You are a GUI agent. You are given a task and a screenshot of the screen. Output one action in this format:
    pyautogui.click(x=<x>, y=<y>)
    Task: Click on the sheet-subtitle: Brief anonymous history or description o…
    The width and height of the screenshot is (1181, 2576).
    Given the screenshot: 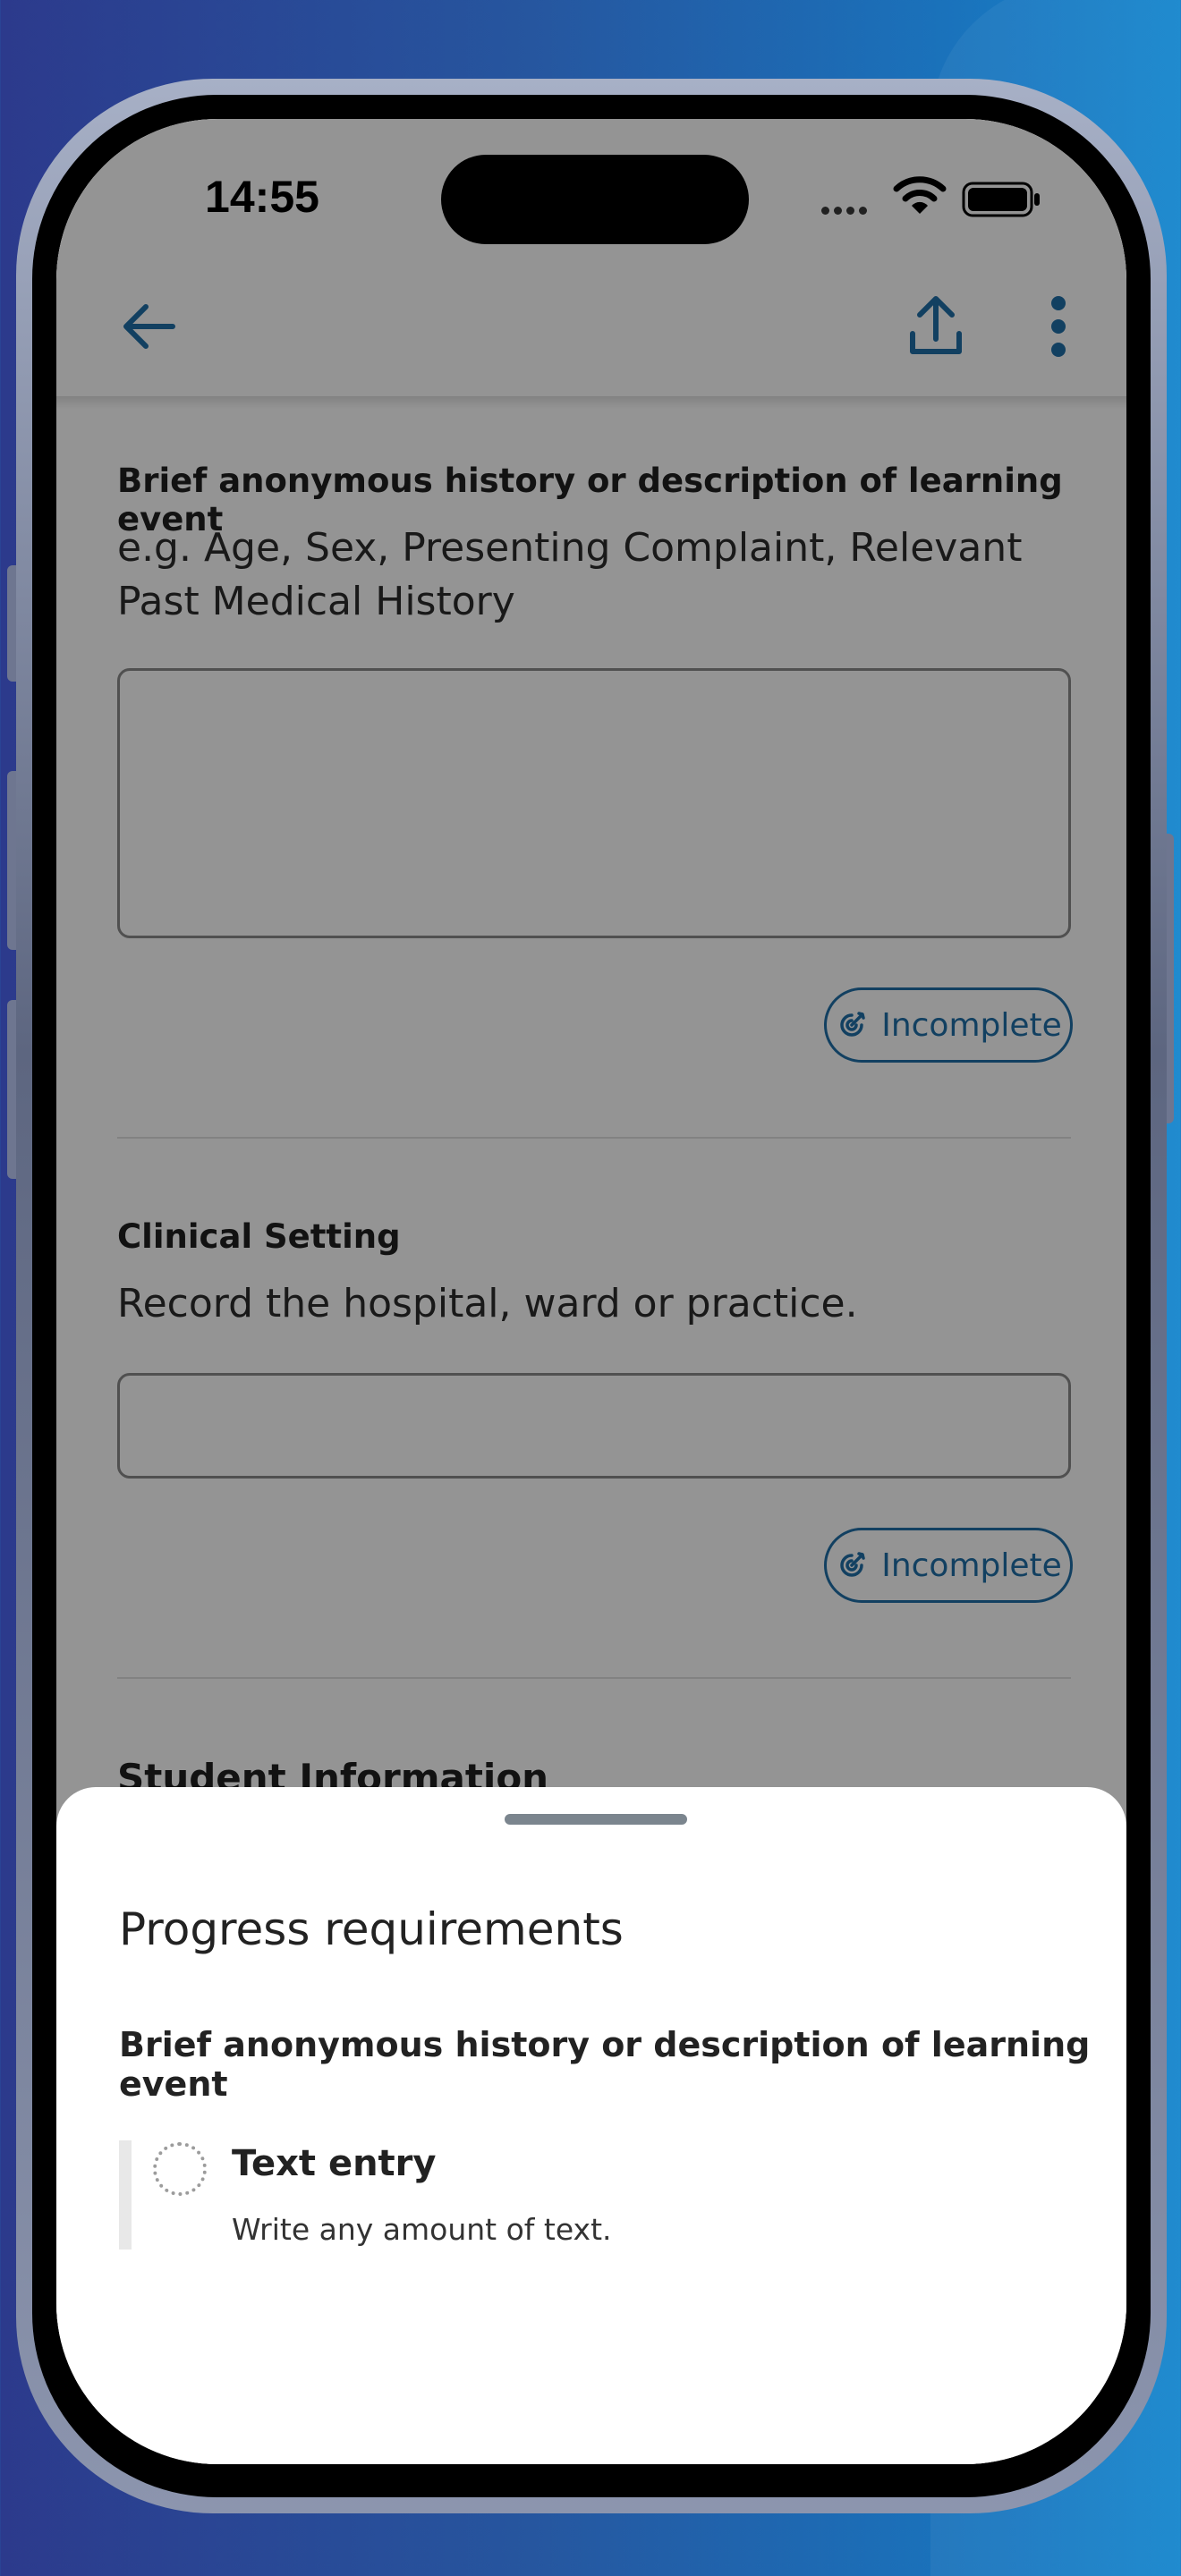 What is the action you would take?
    pyautogui.click(x=605, y=2064)
    